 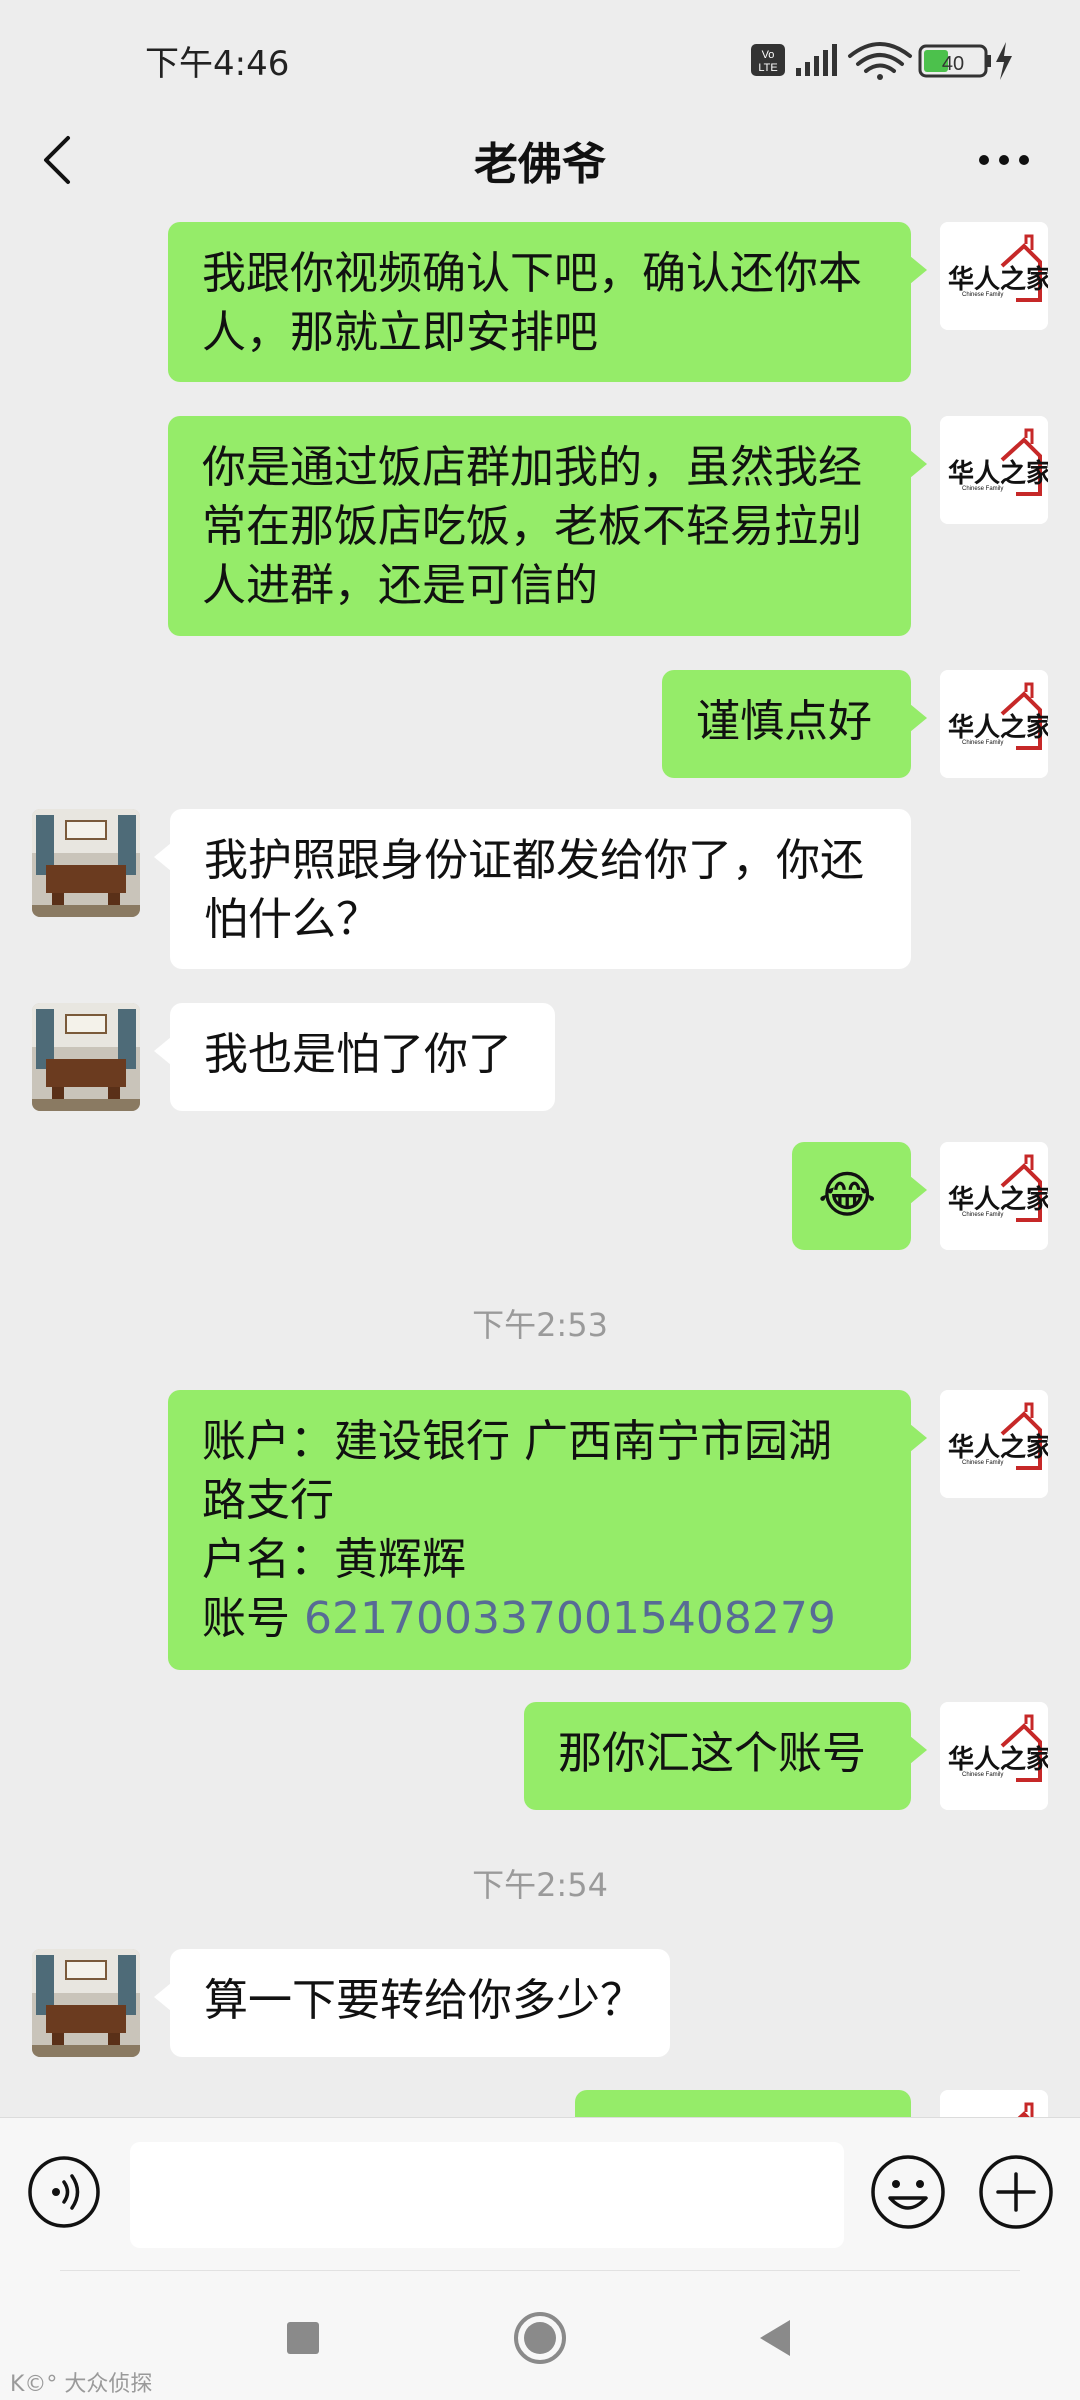 I want to click on message-text-line: 我护照跟身份证都发给你了，你还, so click(x=534, y=860).